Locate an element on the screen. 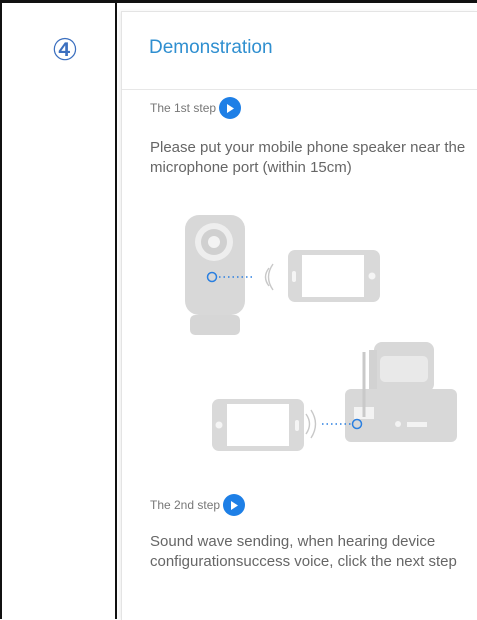  frame-column-divider is located at coordinates (116, 309).